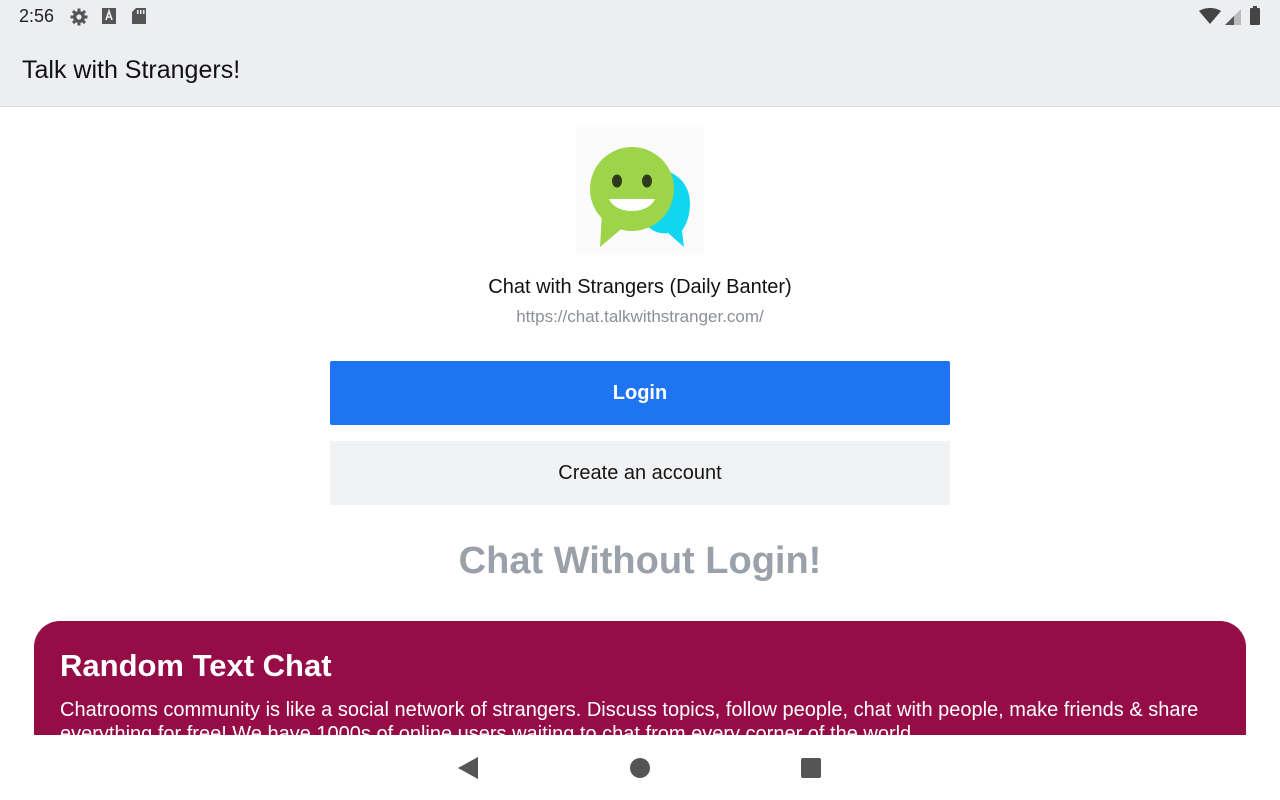  I want to click on create-account-button: Create an account, so click(640, 473).